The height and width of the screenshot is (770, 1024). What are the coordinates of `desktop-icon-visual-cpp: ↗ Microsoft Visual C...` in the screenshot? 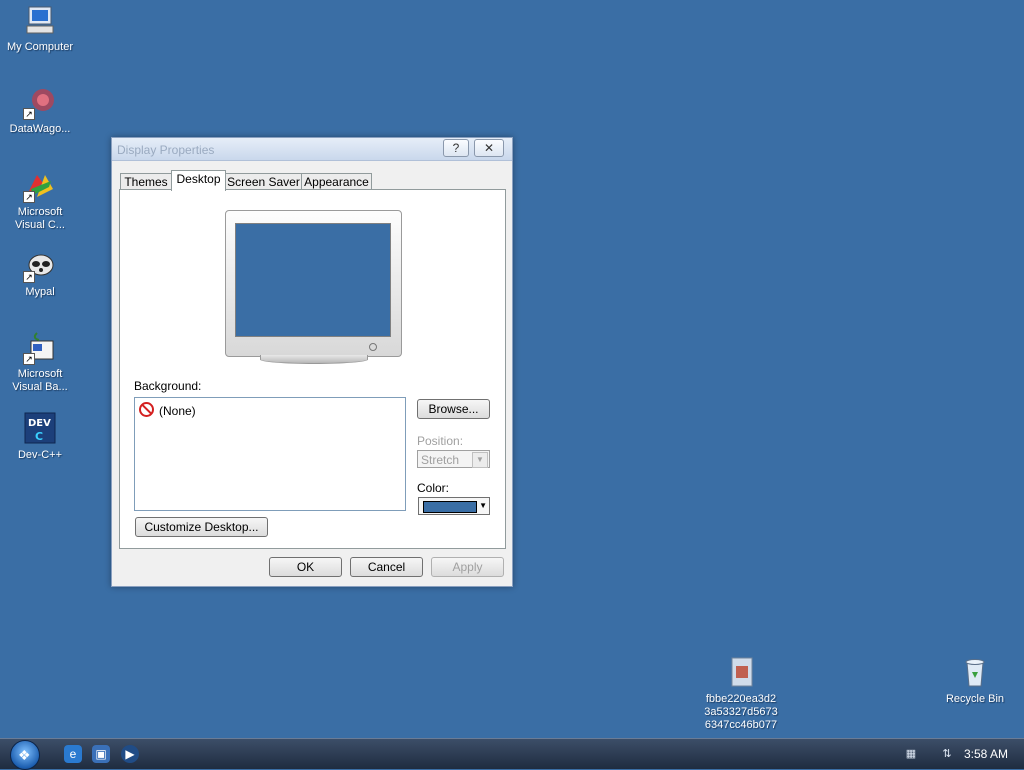 It's located at (40, 200).